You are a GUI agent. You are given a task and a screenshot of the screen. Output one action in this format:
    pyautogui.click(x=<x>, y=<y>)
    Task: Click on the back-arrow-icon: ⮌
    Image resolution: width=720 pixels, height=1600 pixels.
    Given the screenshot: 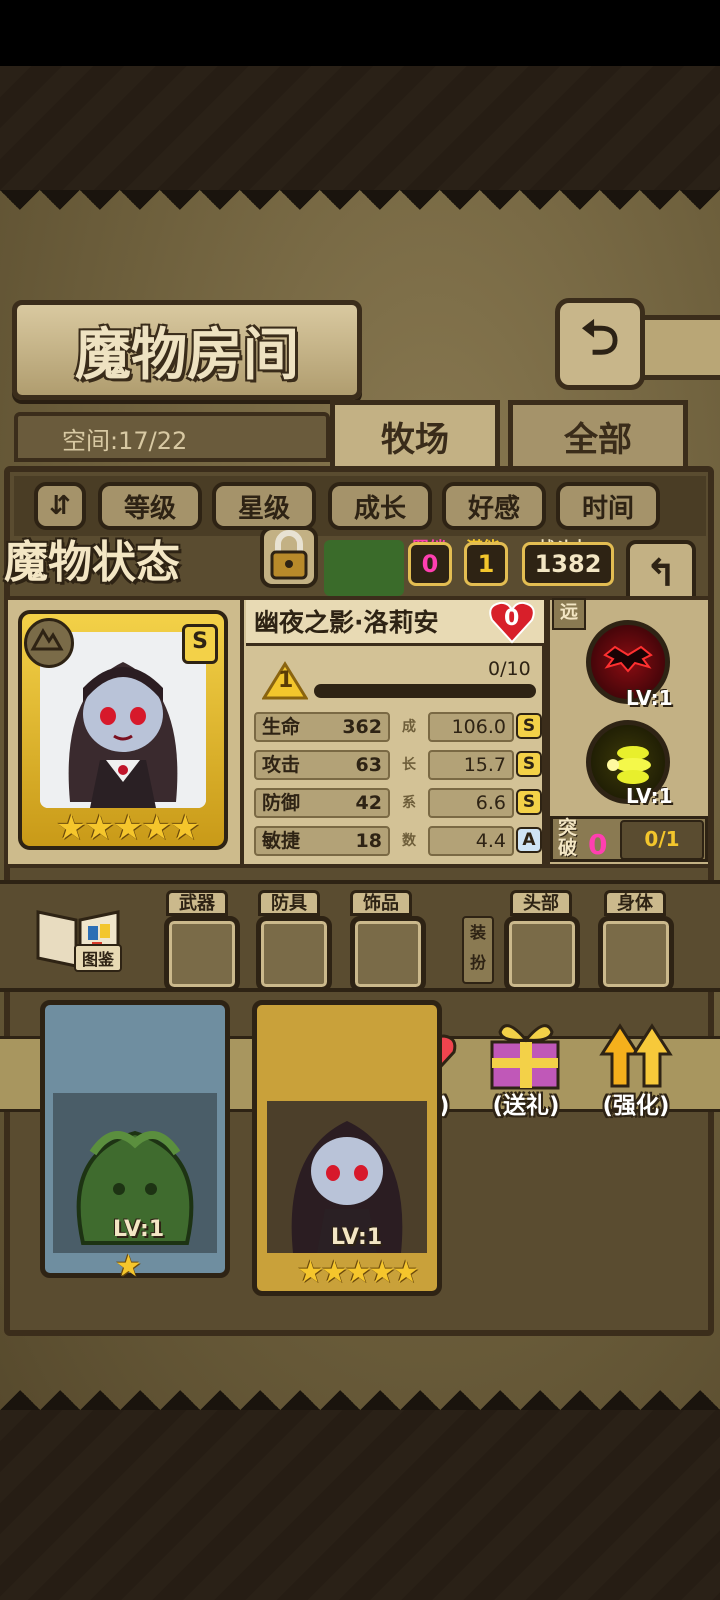 What is the action you would take?
    pyautogui.click(x=600, y=337)
    